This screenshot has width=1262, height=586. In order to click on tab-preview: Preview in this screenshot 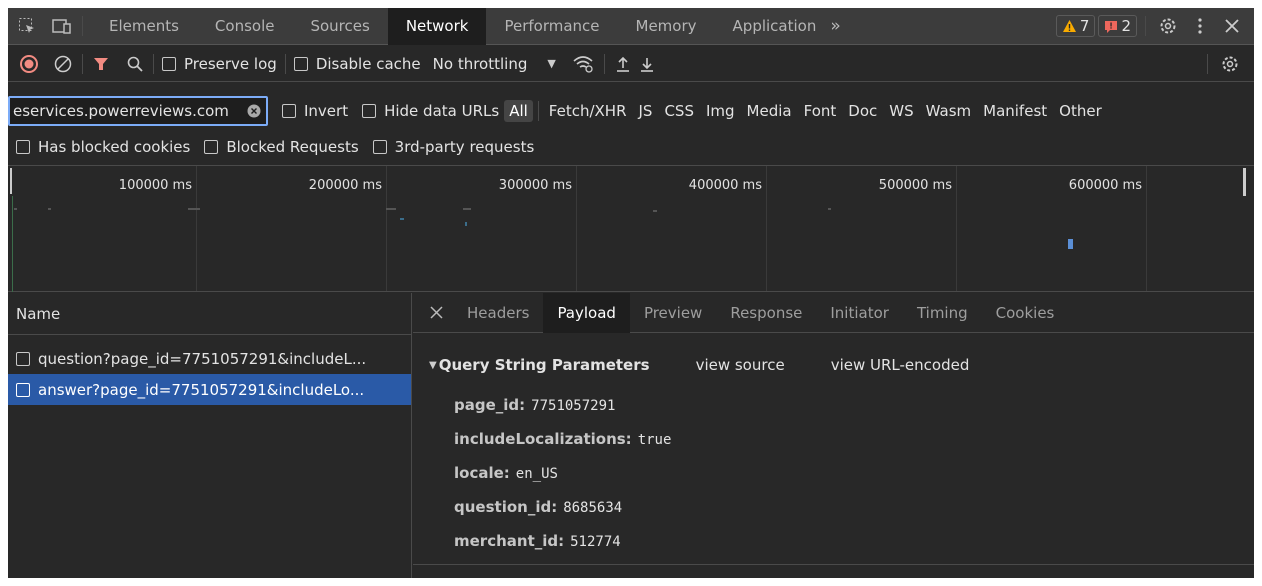, I will do `click(673, 313)`.